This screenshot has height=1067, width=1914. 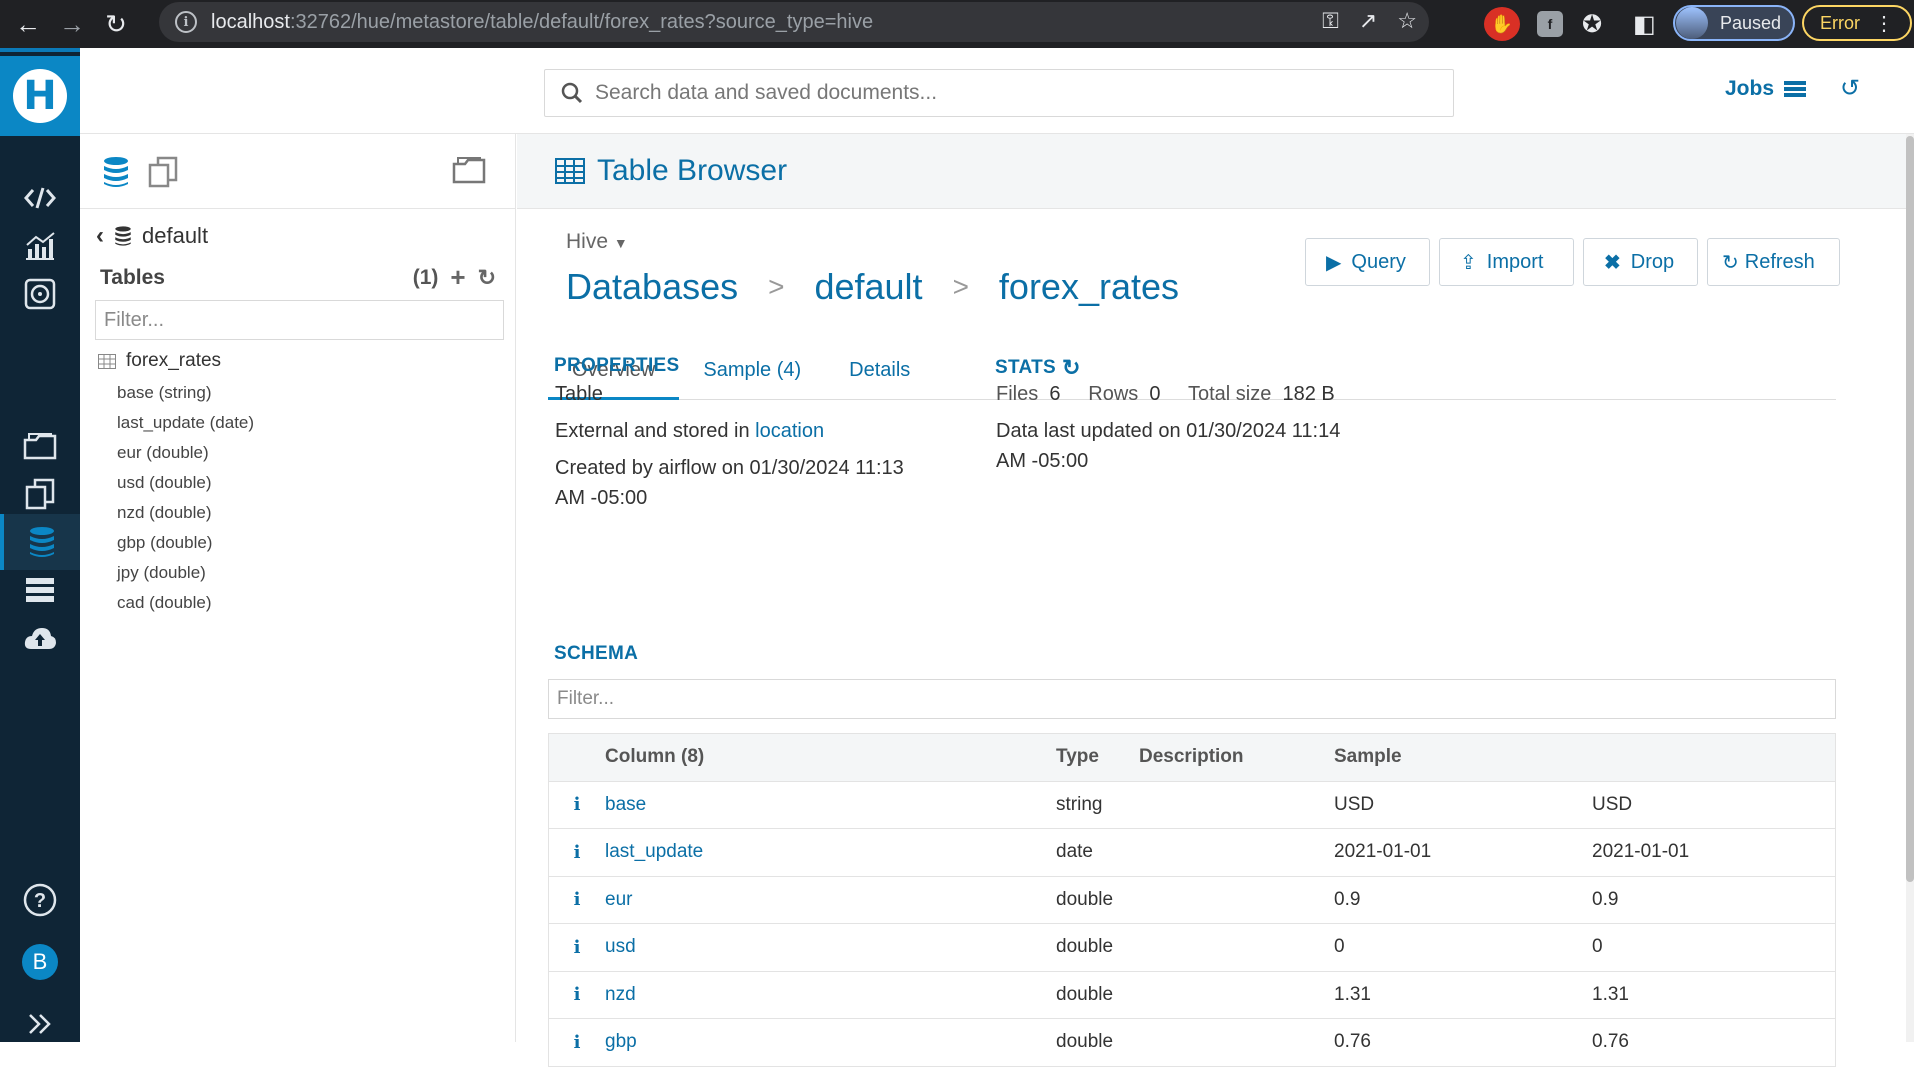 I want to click on forward-arrow-icon: →, so click(x=72, y=24).